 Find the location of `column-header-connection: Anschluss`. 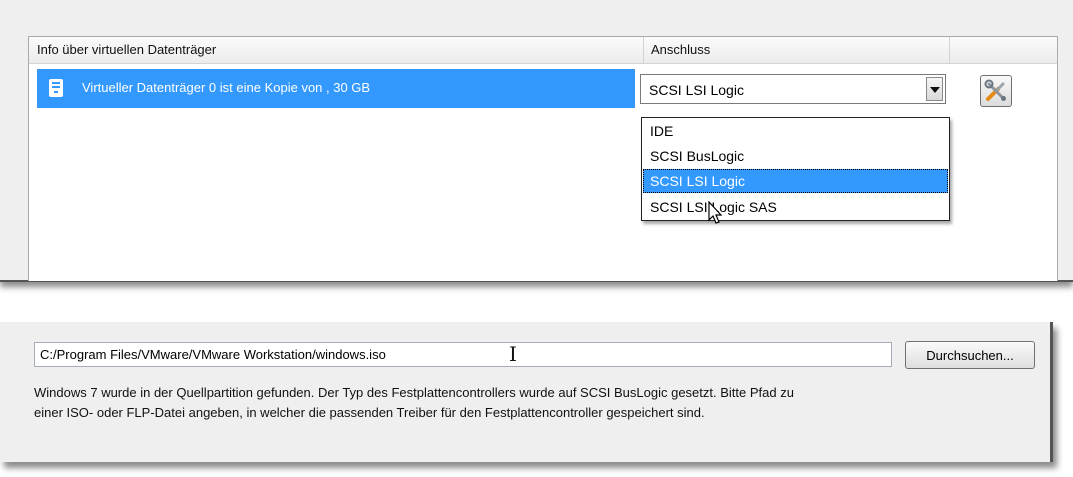

column-header-connection: Anschluss is located at coordinates (680, 49).